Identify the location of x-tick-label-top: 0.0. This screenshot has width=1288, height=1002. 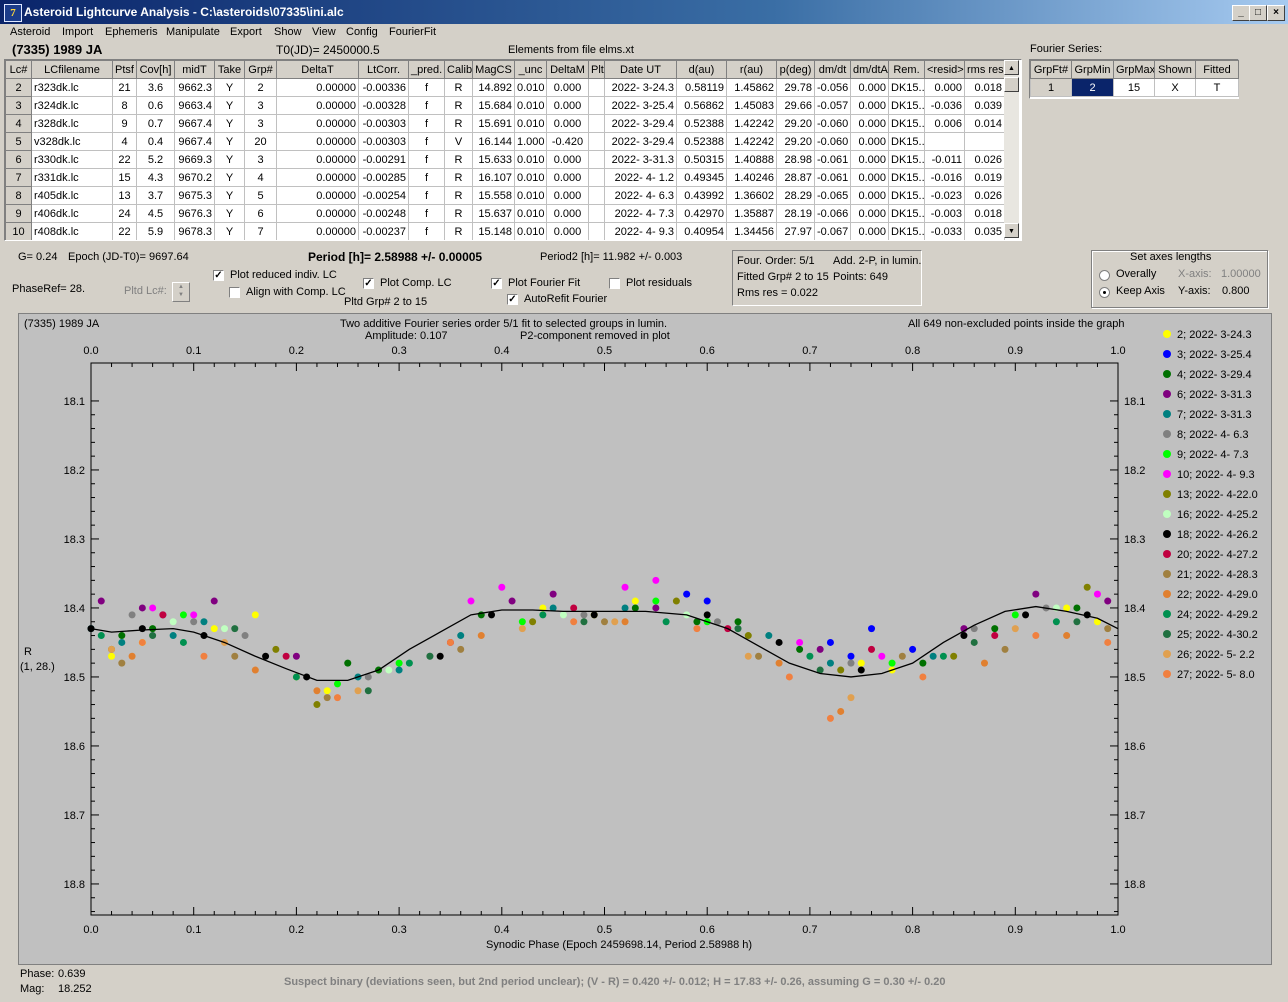
(90, 351).